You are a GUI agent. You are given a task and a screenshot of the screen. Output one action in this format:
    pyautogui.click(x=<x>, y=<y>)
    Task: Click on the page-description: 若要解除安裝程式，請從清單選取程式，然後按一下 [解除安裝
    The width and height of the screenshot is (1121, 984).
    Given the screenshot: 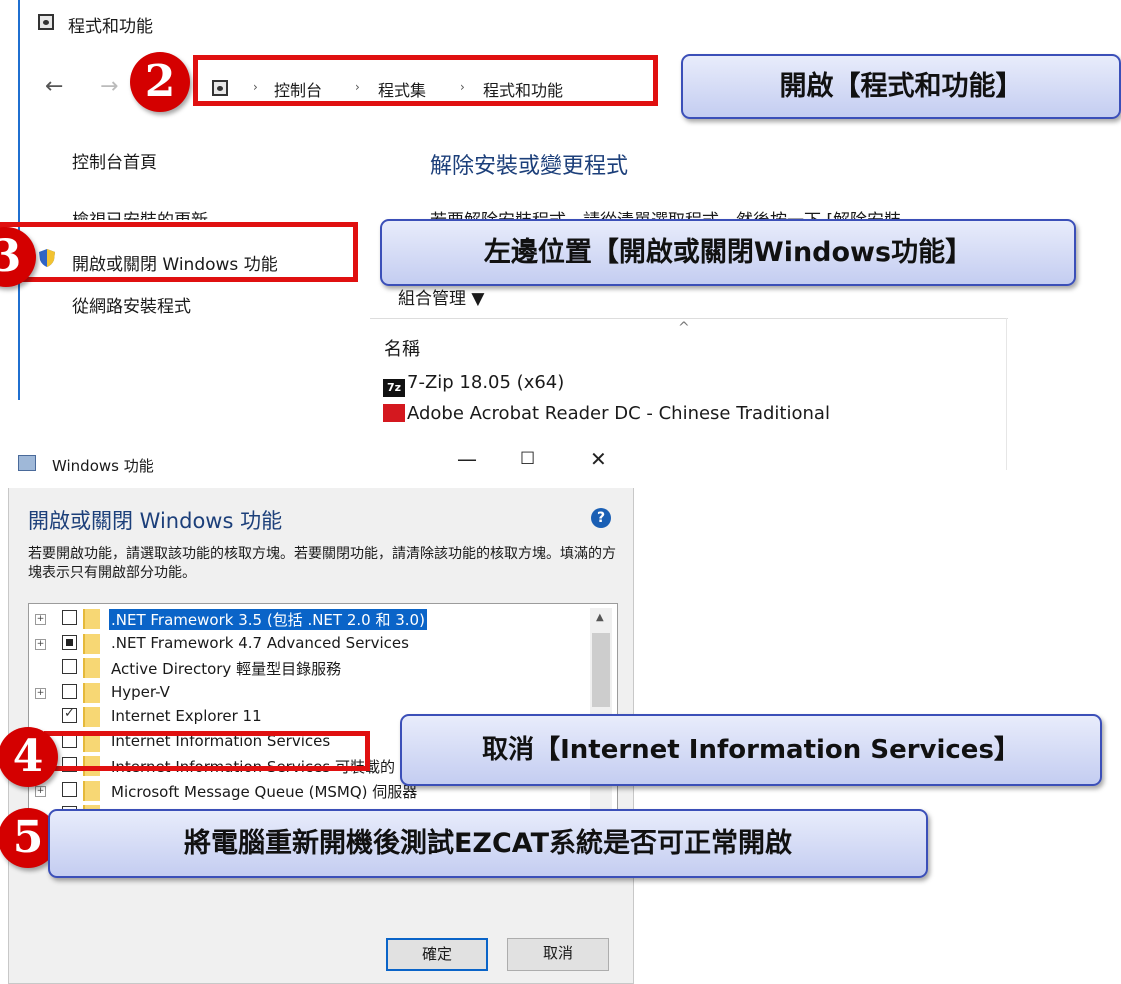 What is the action you would take?
    pyautogui.click(x=730, y=213)
    